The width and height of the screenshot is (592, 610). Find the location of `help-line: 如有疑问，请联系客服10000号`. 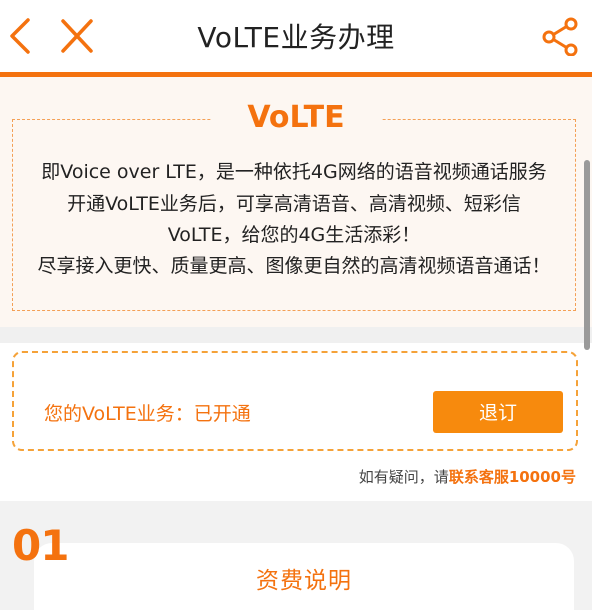

help-line: 如有疑问，请联系客服10000号 is located at coordinates (467, 476).